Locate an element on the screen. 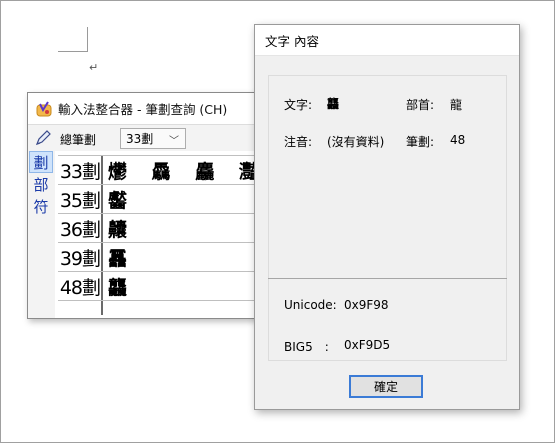  grid-row: 48劃 龘 is located at coordinates (163, 286).